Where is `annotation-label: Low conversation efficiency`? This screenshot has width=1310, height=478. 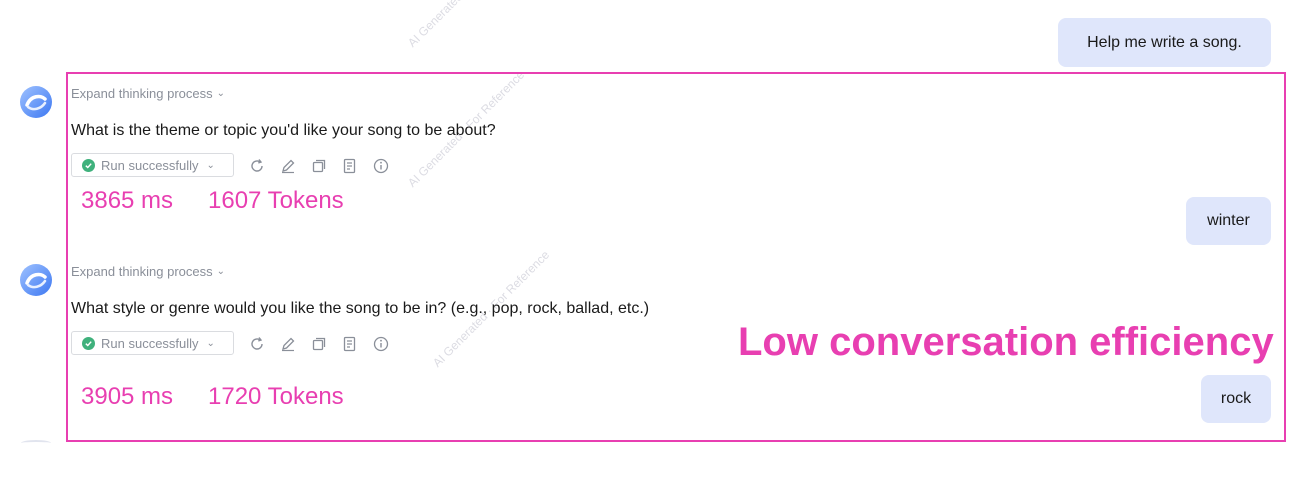 annotation-label: Low conversation efficiency is located at coordinates (1006, 342).